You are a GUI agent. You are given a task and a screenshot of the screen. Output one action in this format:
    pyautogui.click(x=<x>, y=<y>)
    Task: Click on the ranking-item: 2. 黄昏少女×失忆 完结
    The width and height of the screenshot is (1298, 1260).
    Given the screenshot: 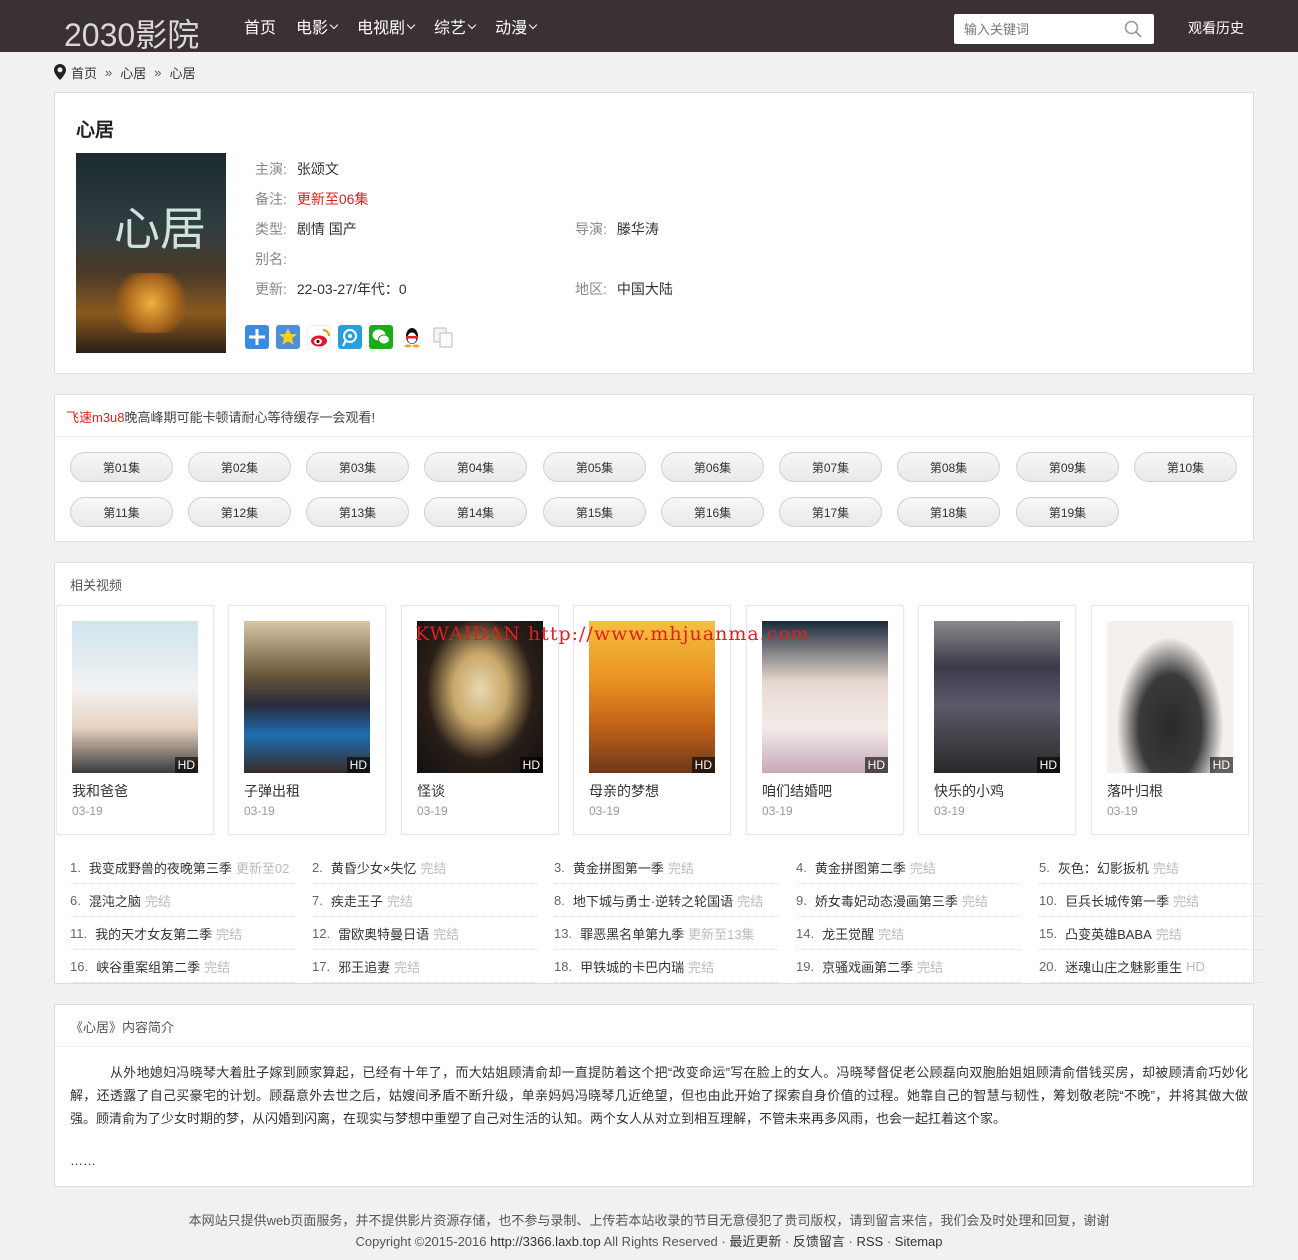 What is the action you would take?
    pyautogui.click(x=424, y=868)
    